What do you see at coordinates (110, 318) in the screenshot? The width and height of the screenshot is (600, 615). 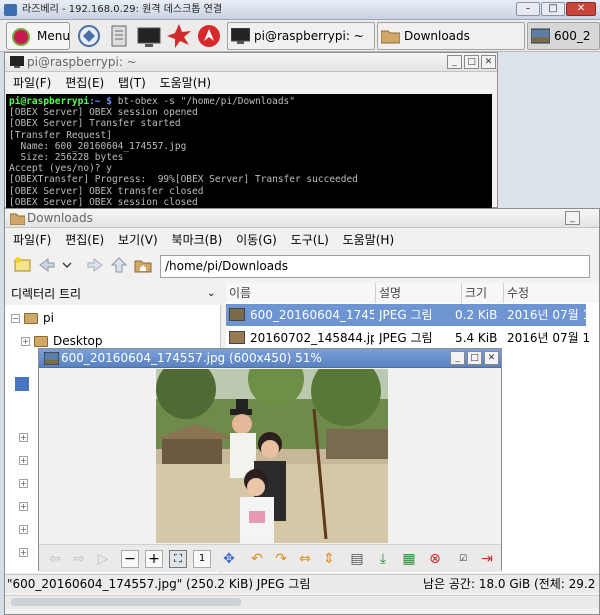 I see `tree-item-pi: − pi` at bounding box center [110, 318].